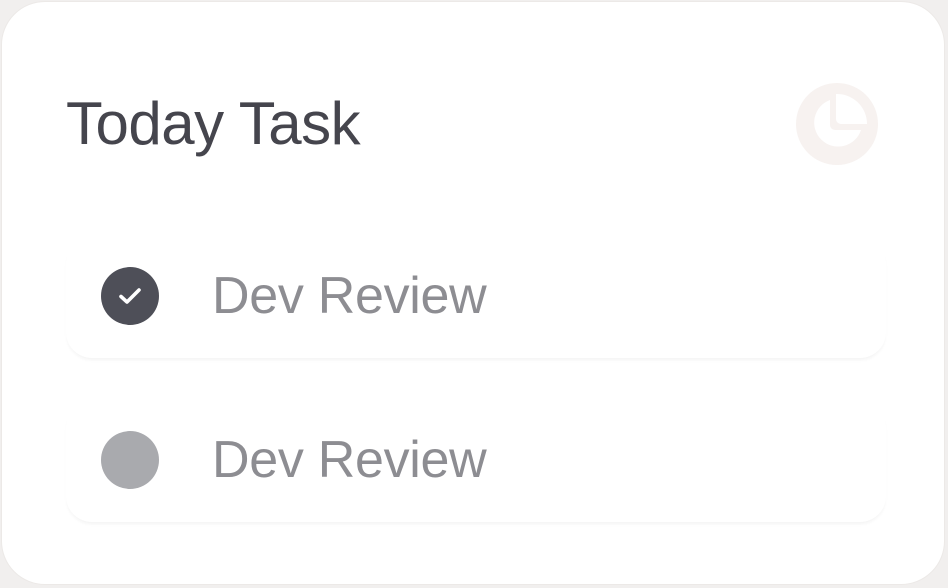 The width and height of the screenshot is (948, 588). What do you see at coordinates (213, 123) in the screenshot?
I see `card-title: Today Task` at bounding box center [213, 123].